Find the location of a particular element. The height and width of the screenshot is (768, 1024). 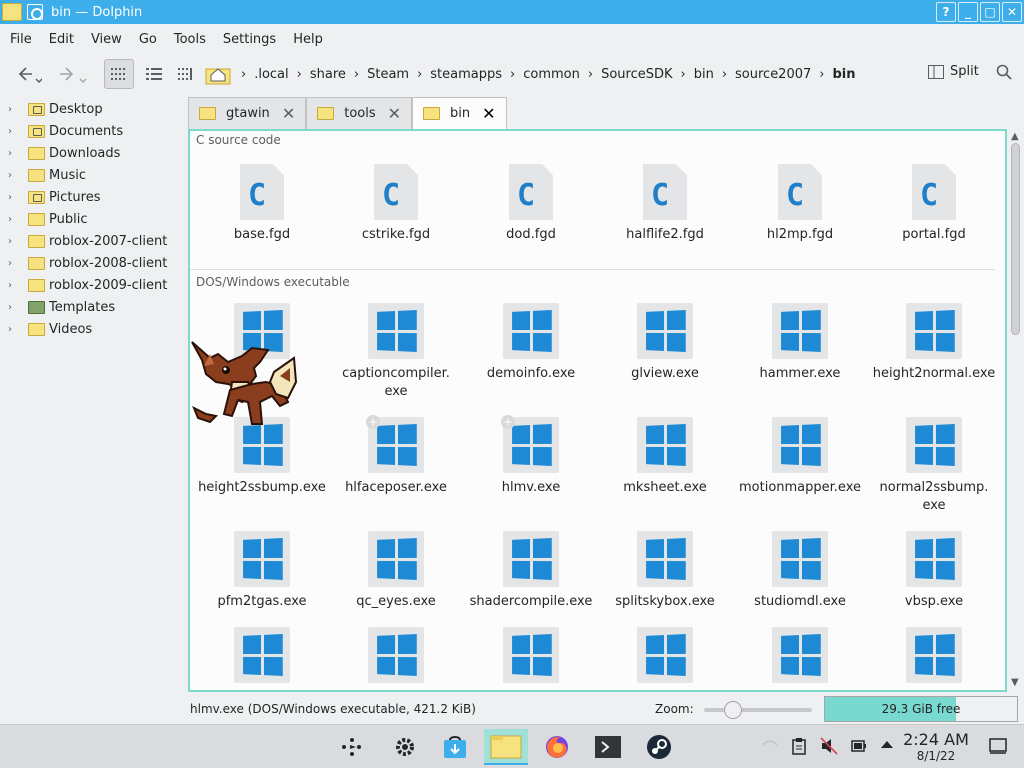

volume-muted-icon is located at coordinates (829, 748).